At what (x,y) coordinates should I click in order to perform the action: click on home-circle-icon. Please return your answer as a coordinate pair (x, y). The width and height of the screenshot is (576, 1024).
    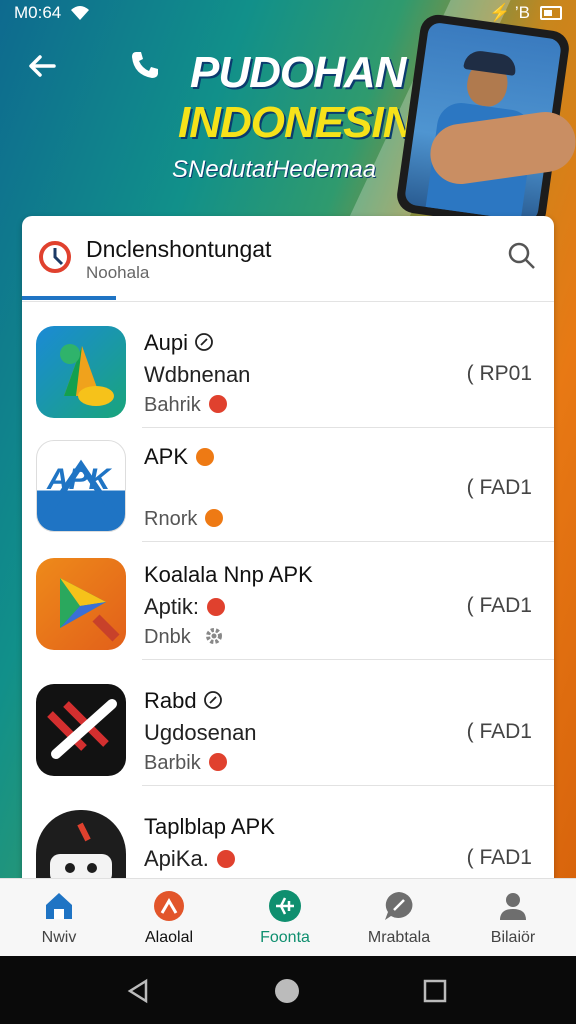
    Looking at the image, I should click on (287, 991).